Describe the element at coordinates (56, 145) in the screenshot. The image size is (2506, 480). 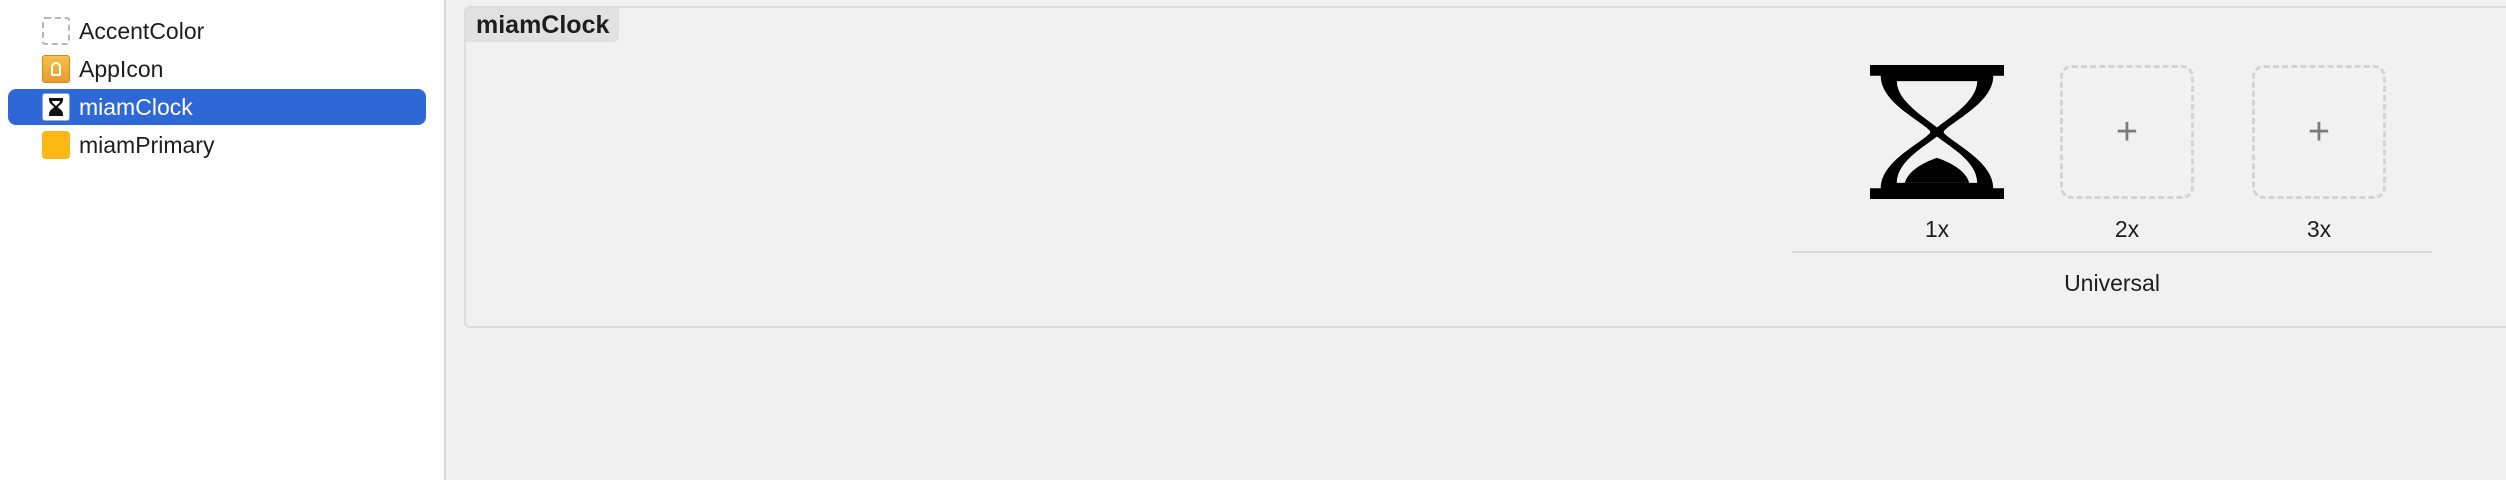
I see `color-swatch-icon` at that location.